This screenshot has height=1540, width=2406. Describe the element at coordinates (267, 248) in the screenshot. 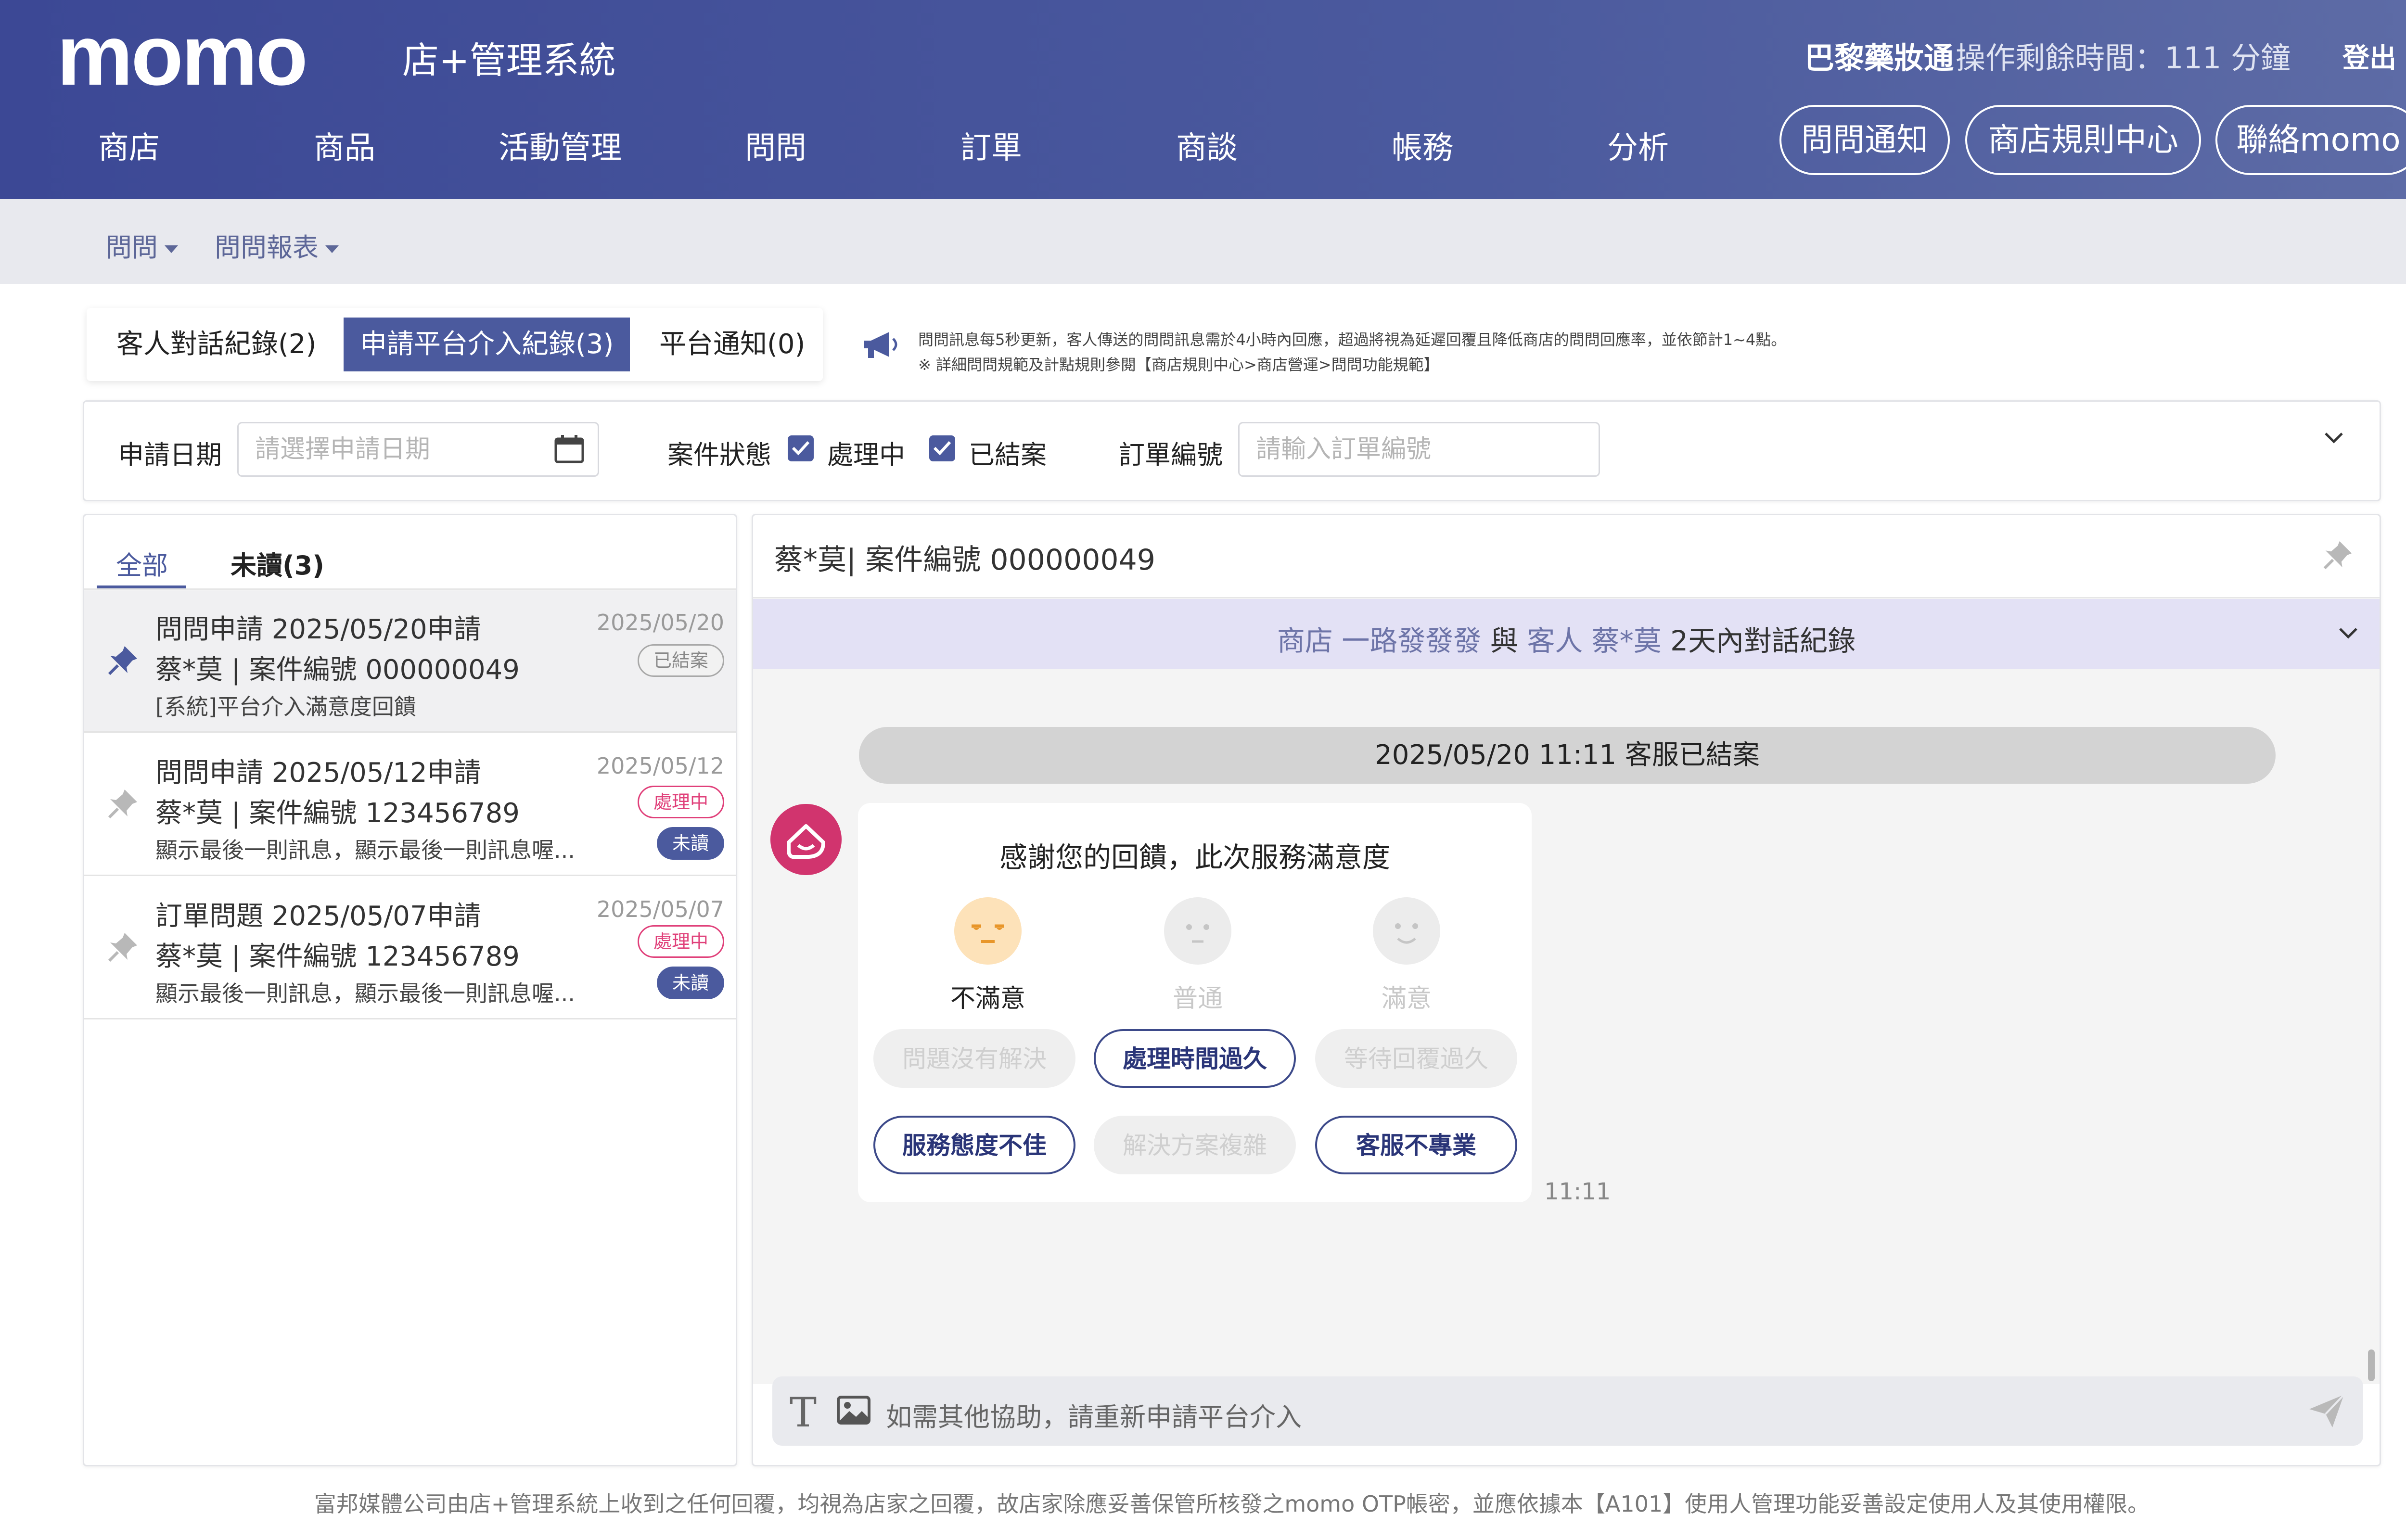

I see `subnav-qa-report-label: 問問報表` at that location.